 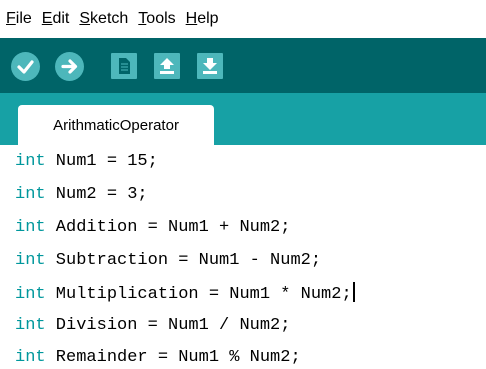 I want to click on toolbar, so click(x=243, y=65).